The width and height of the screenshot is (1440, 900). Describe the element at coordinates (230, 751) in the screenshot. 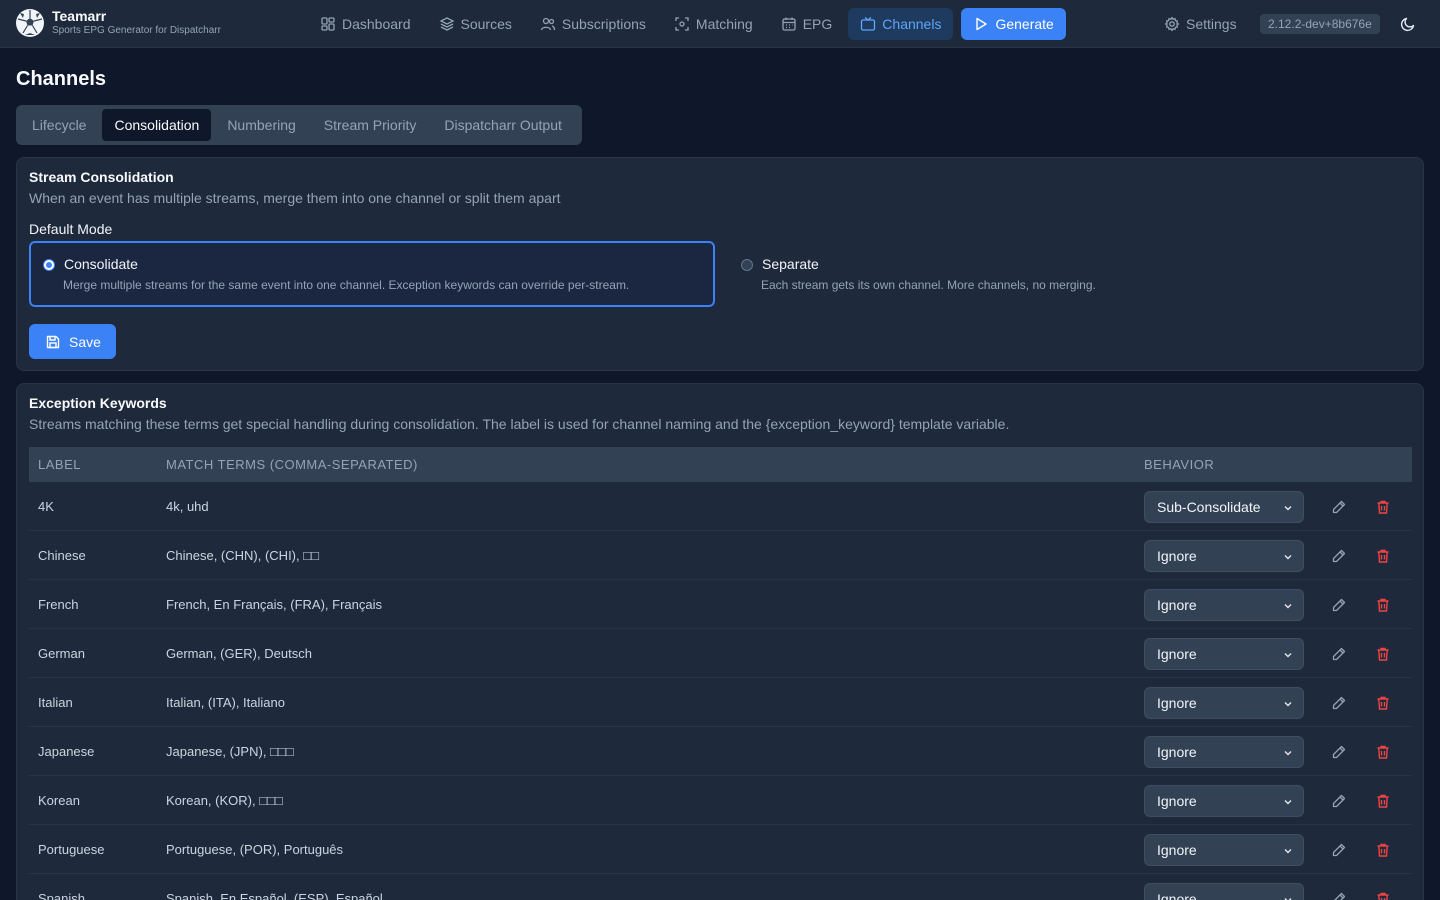

I see `keyword-match-terms: Japanese, (JPN), □□□` at that location.